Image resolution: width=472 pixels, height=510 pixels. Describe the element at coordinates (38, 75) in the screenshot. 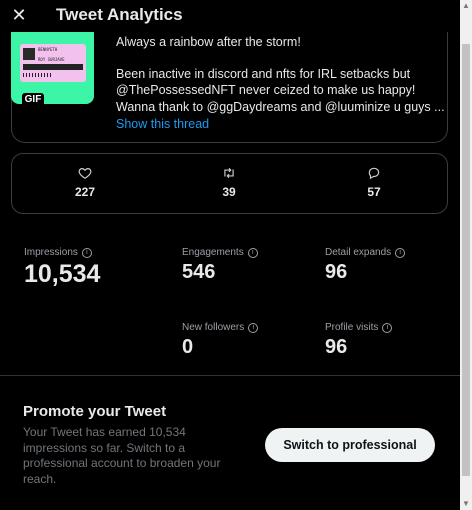

I see `ticket-barcode` at that location.